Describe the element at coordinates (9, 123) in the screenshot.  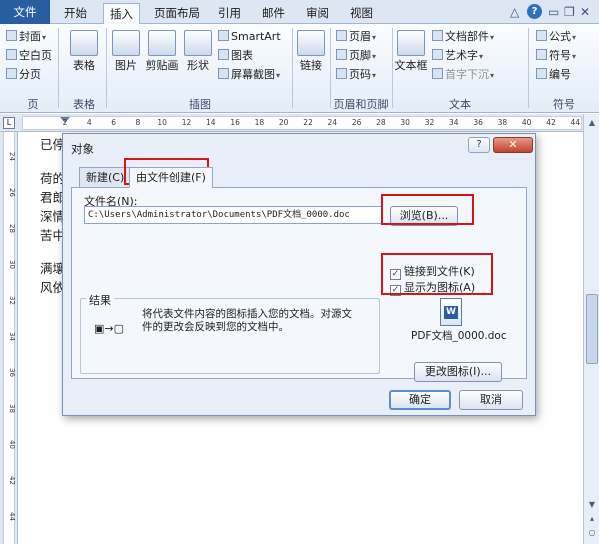
I see `tab-selector: L` at that location.